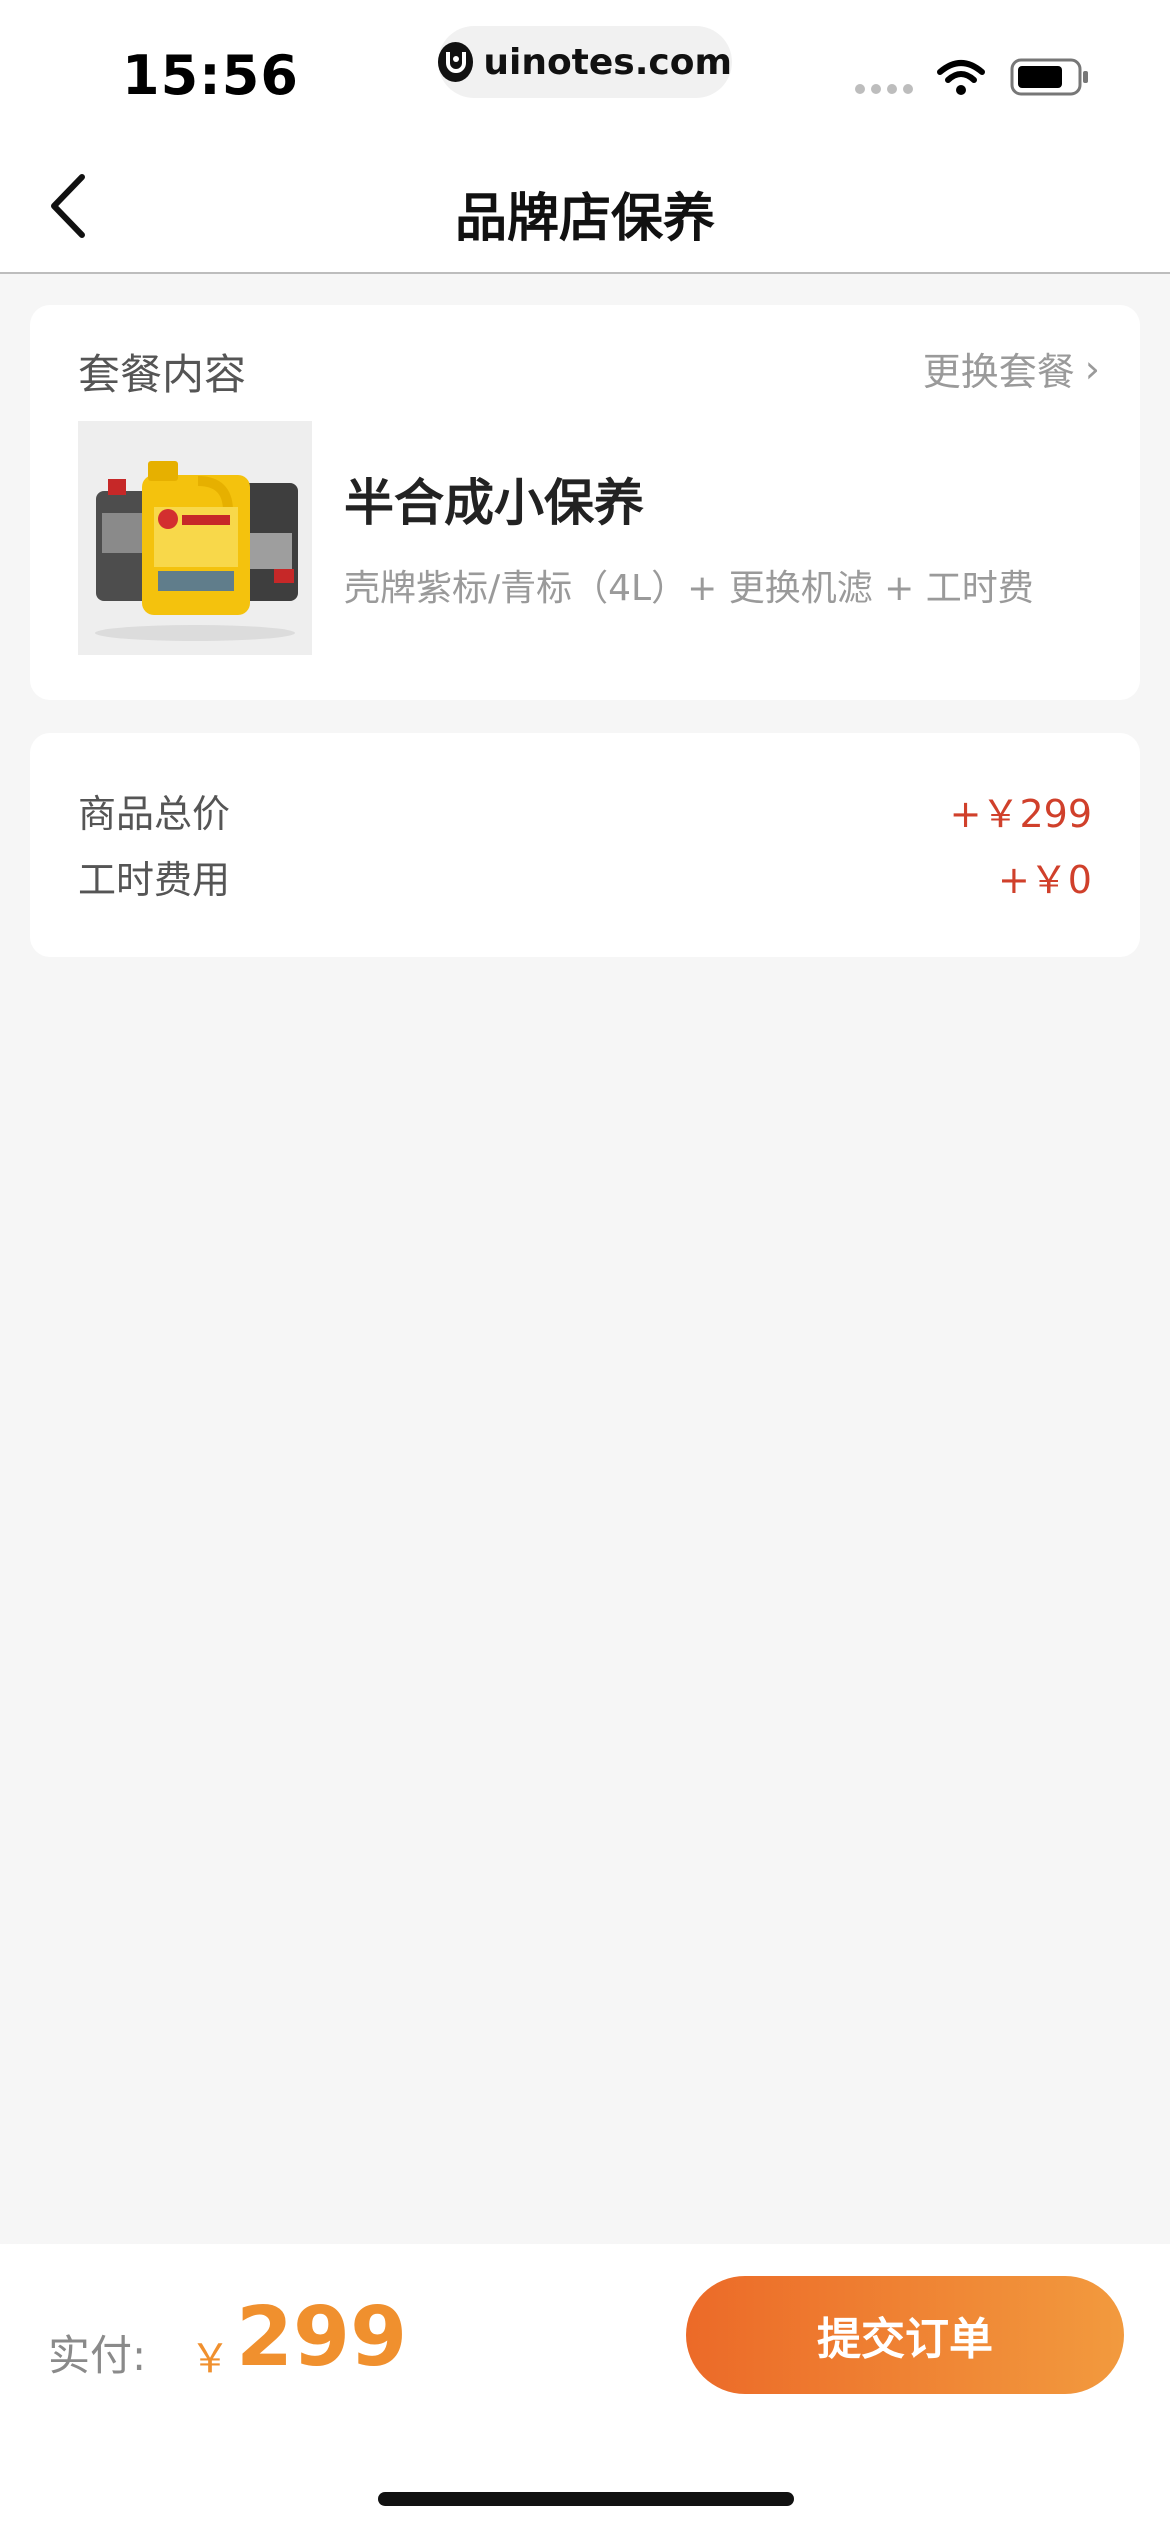 The width and height of the screenshot is (1170, 2532). I want to click on package-section-label: 套餐内容, so click(162, 374).